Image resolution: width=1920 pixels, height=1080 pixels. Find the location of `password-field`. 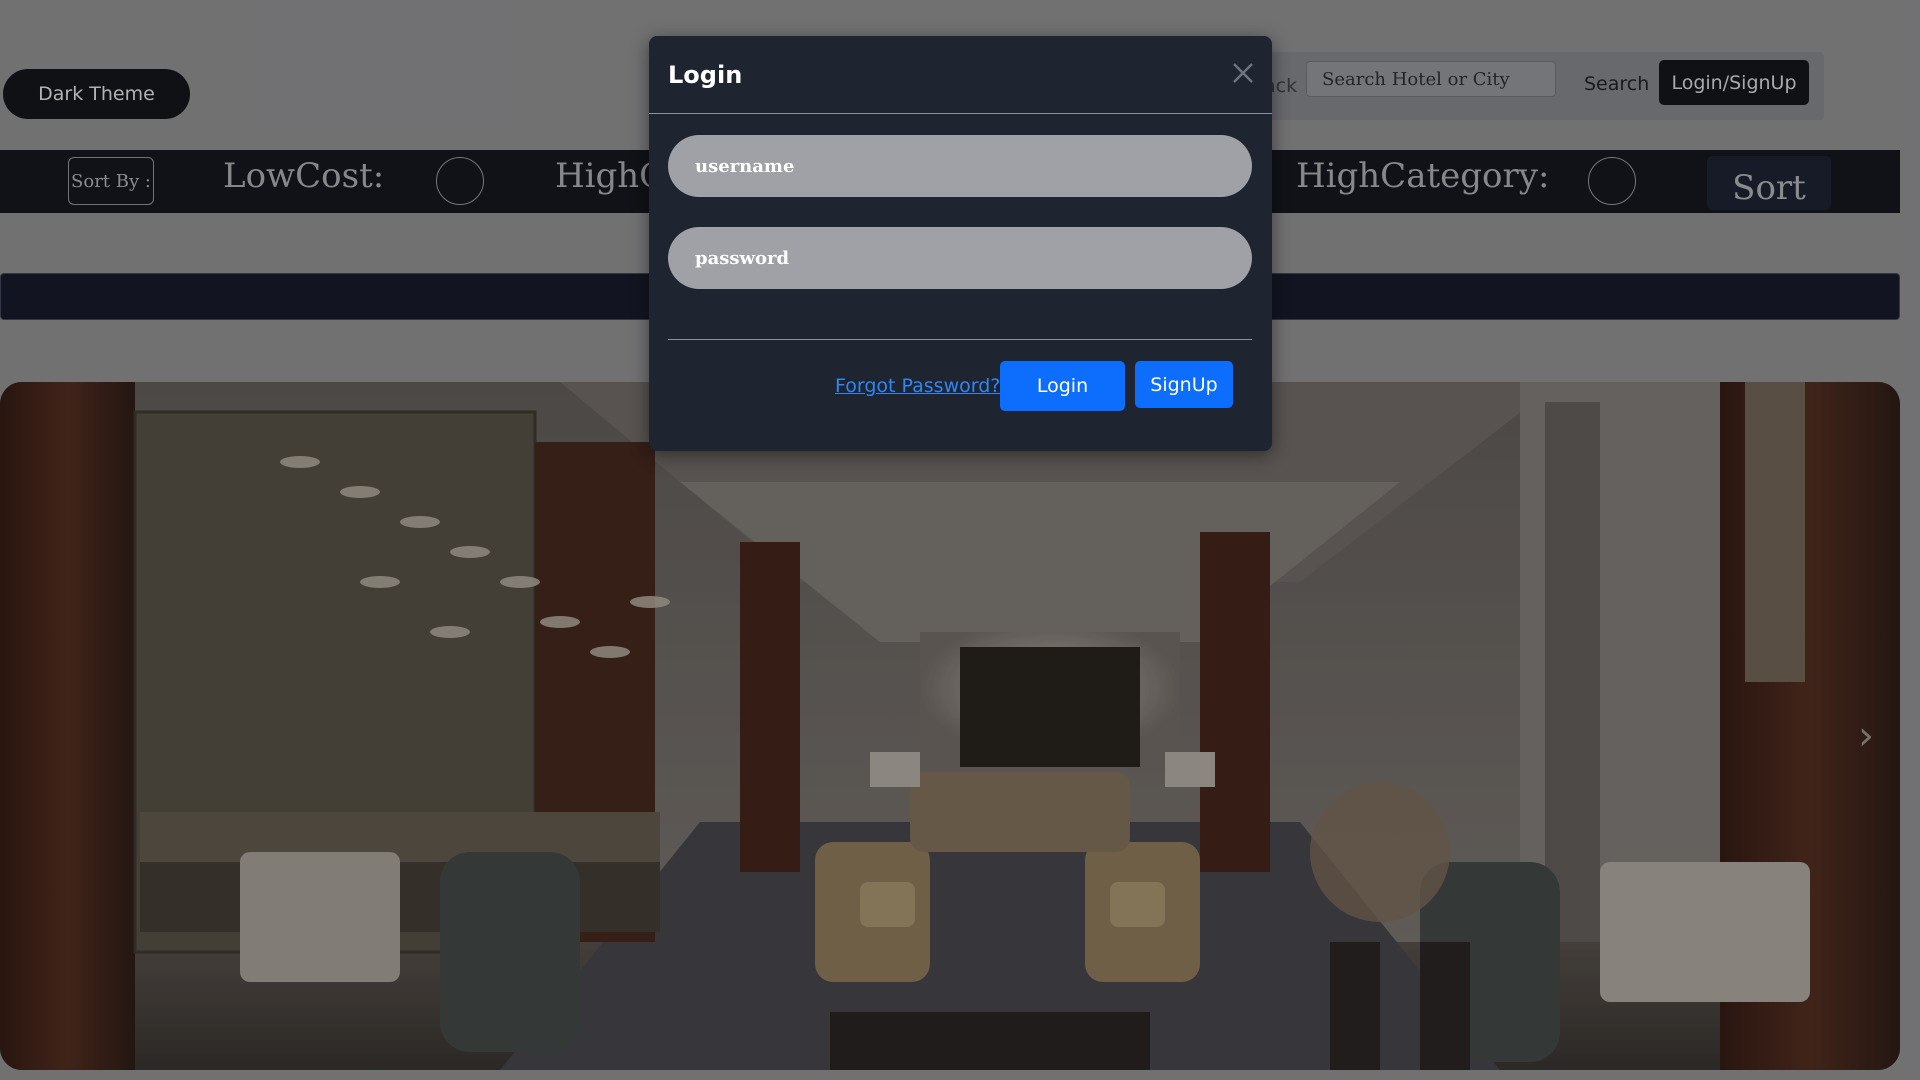

password-field is located at coordinates (960, 258).